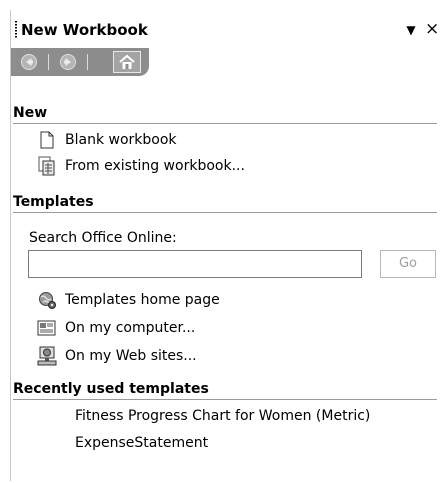 The height and width of the screenshot is (483, 440). I want to click on templates-home-page-label: Templates home page, so click(142, 300).